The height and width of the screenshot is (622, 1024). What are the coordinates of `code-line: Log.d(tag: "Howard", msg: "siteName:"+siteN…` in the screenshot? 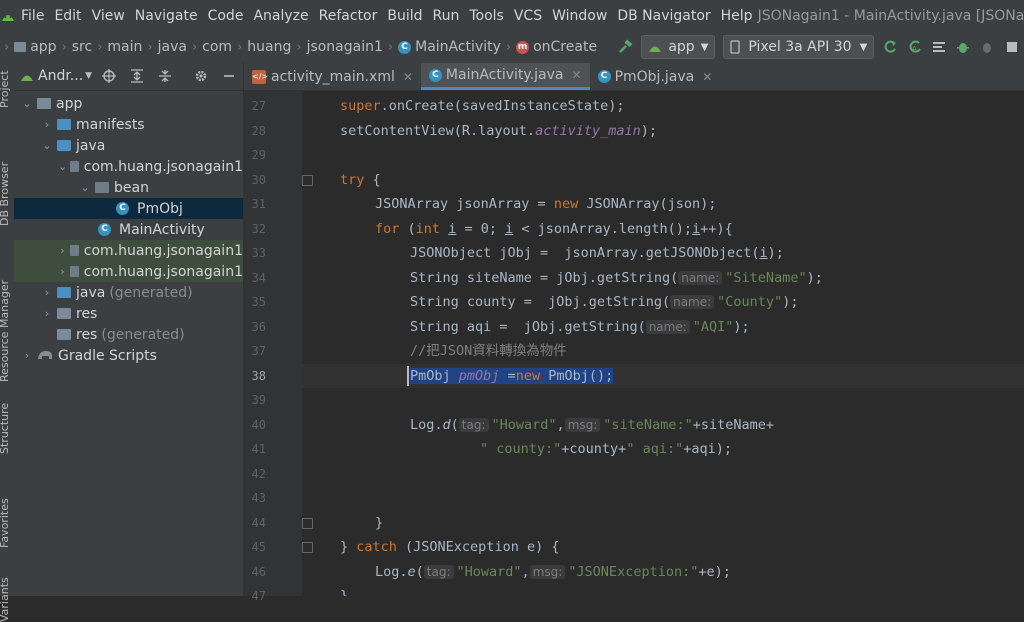 It's located at (592, 425).